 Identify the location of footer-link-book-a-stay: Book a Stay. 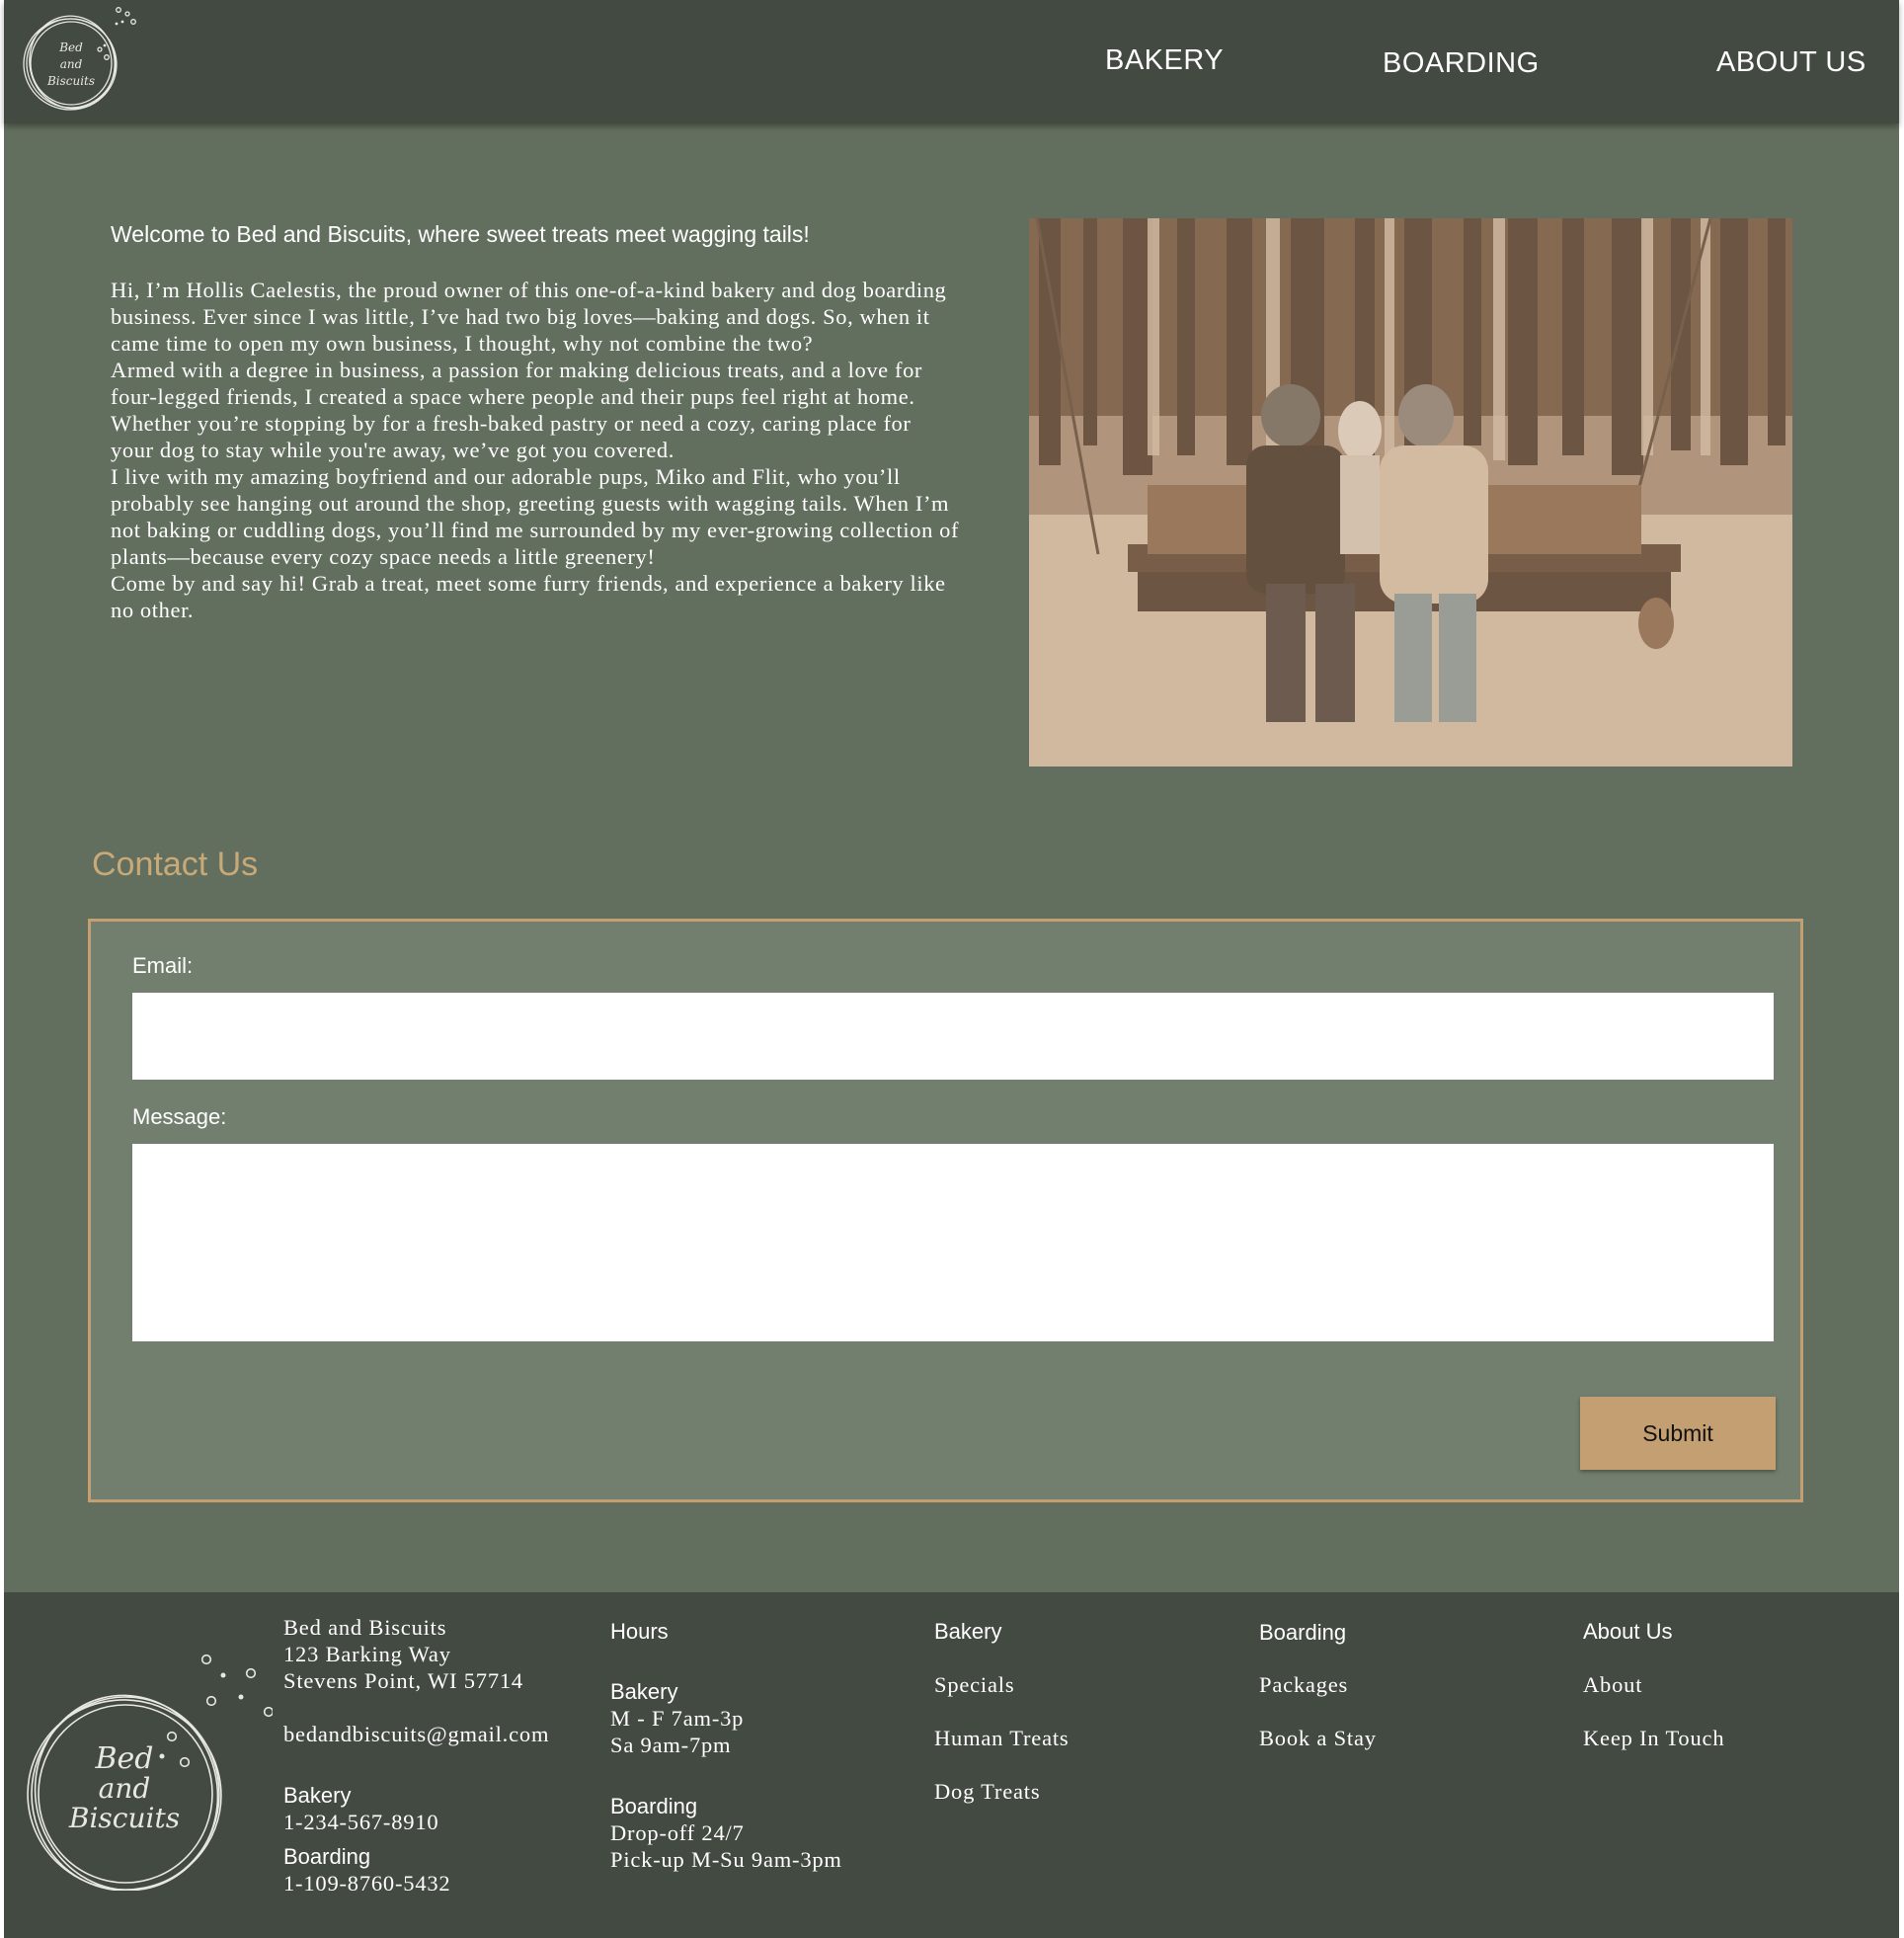
(1318, 1738).